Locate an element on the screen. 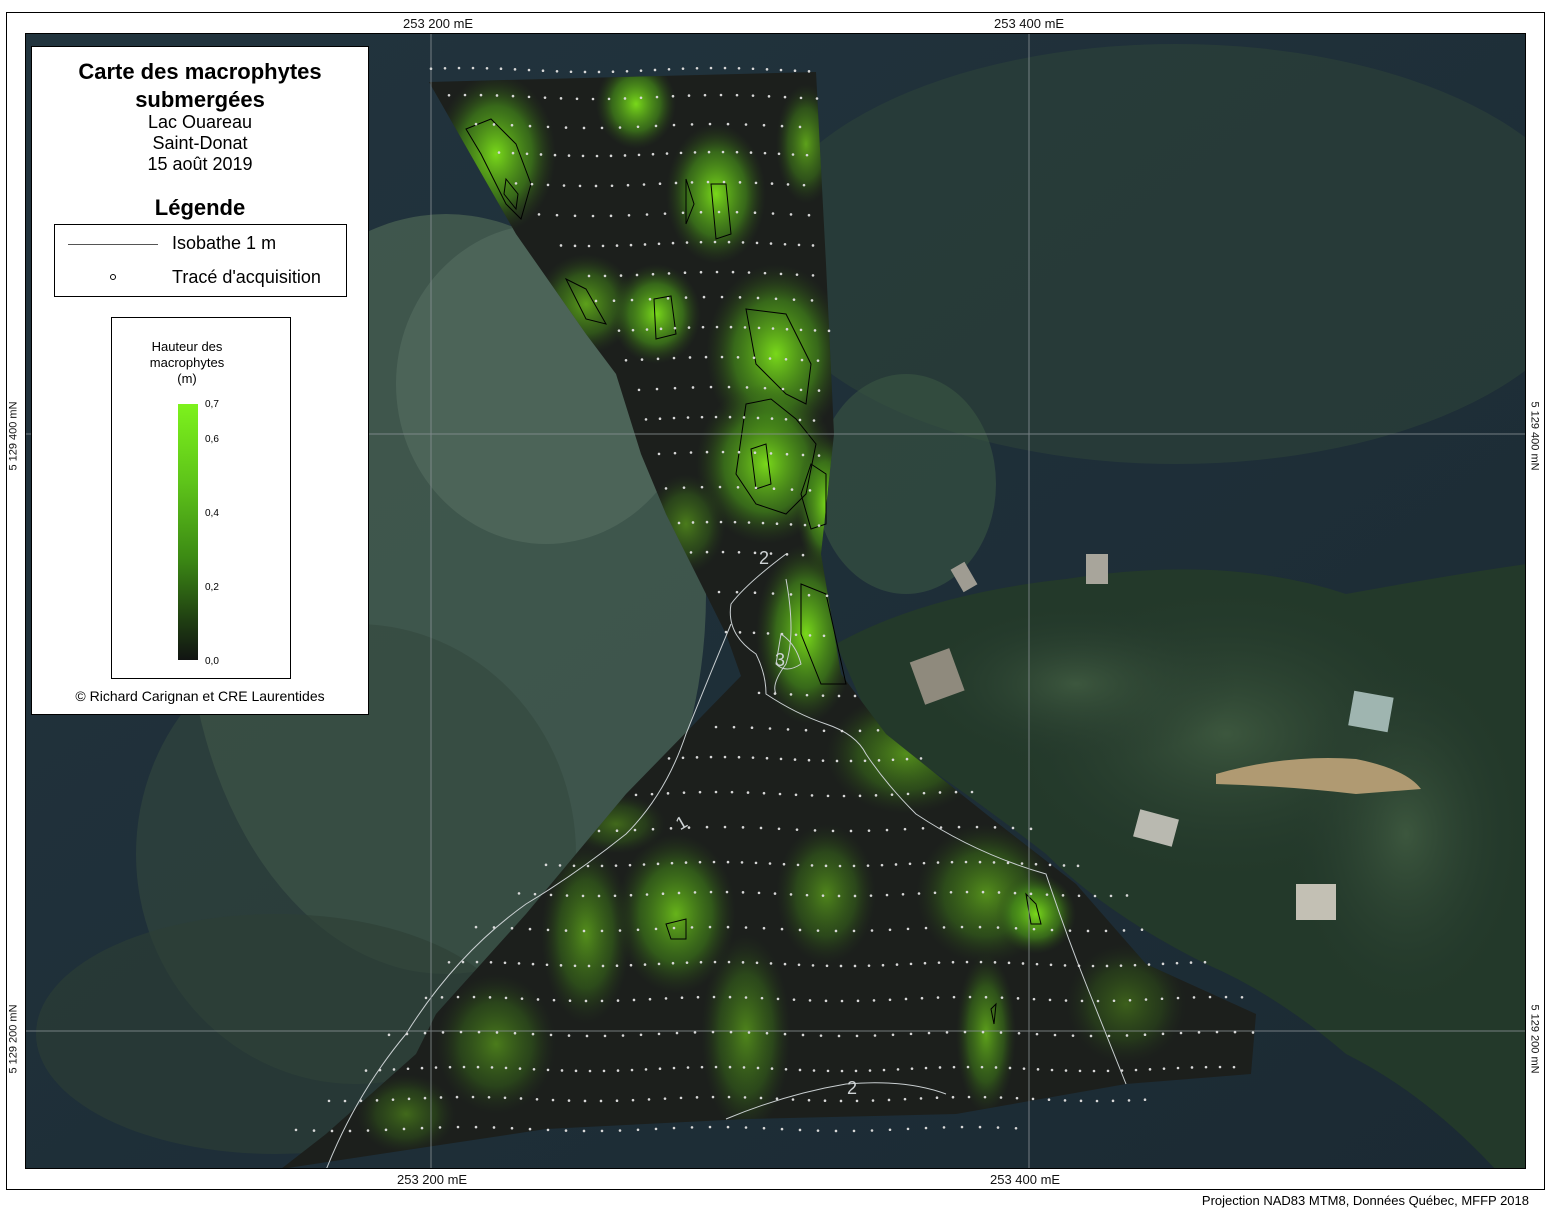 This screenshot has width=1553, height=1209. grid-label-north-left-2: 5 129 200 mN is located at coordinates (13, 1039).